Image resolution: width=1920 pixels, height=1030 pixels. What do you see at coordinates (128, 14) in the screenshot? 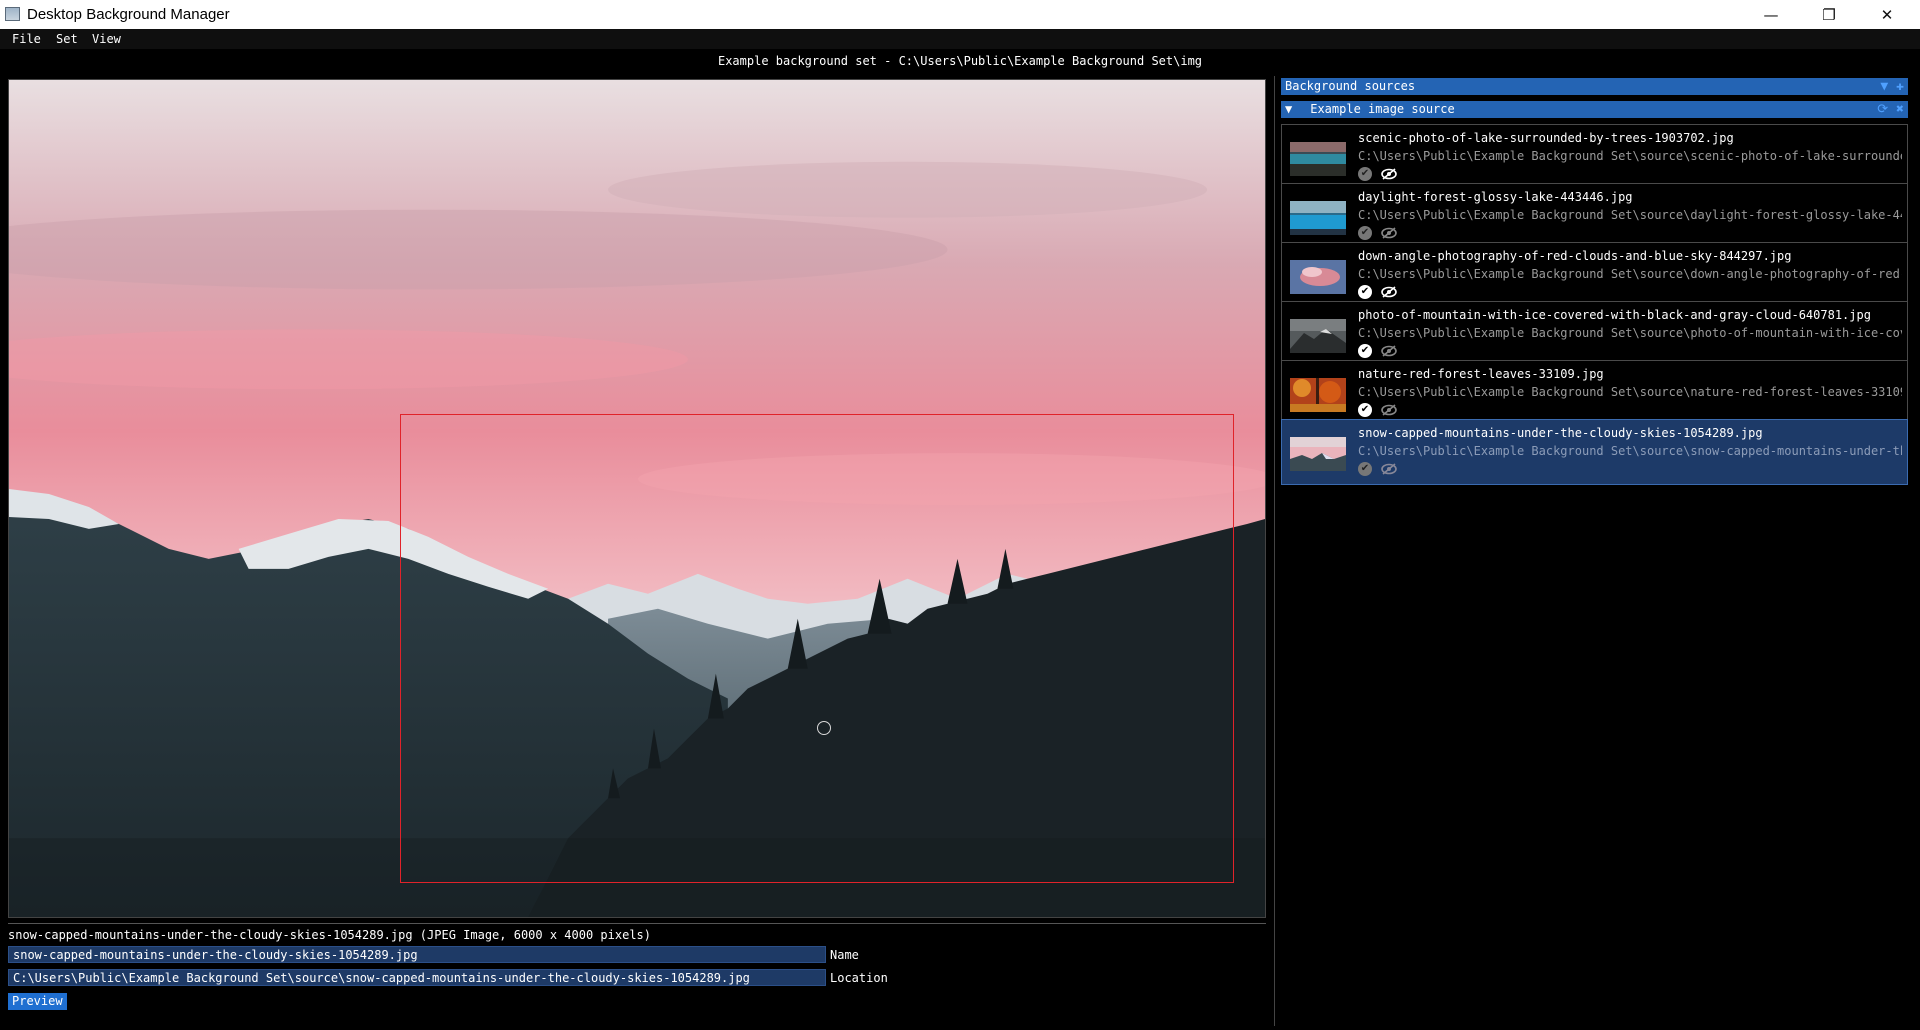
I see `window-title: Desktop Background Manager` at bounding box center [128, 14].